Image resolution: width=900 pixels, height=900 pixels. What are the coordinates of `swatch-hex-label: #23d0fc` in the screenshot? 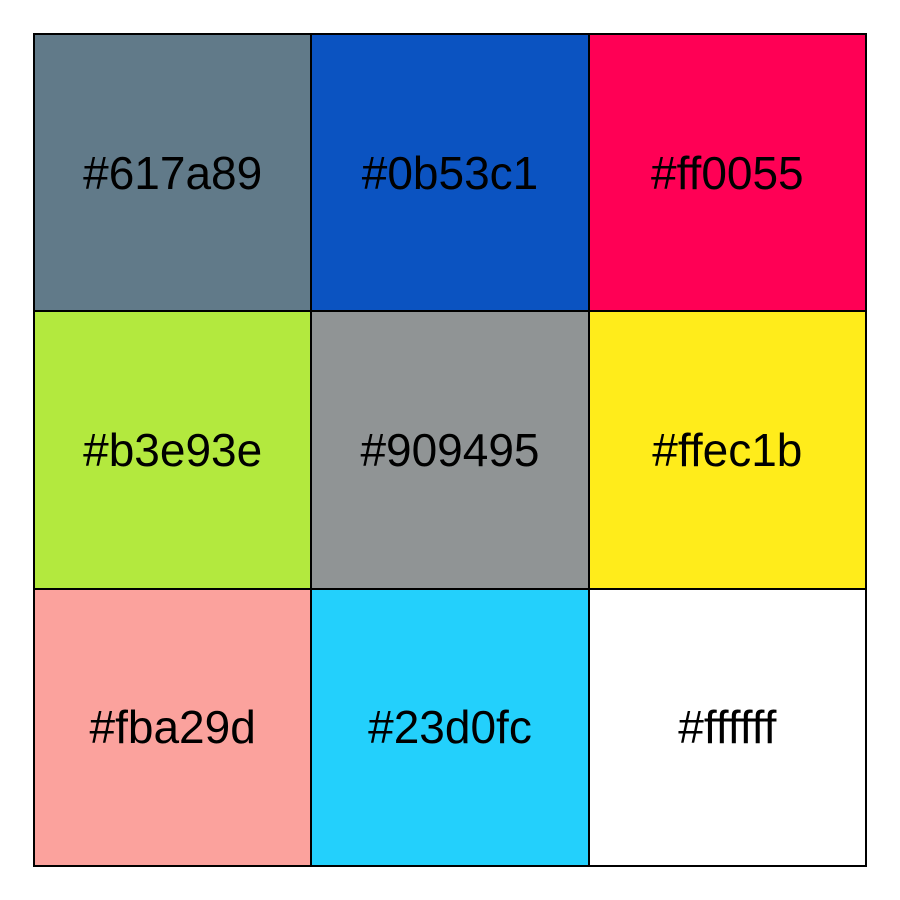 It's located at (450, 727).